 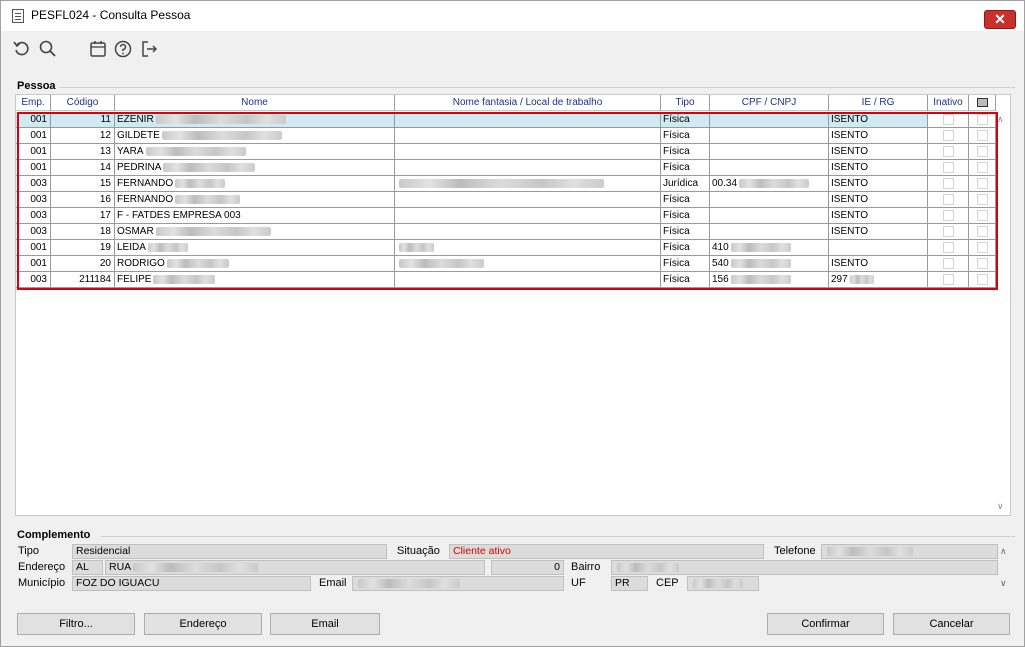 I want to click on vertical-scrollbar: ∧ ∨, so click(x=1002, y=313).